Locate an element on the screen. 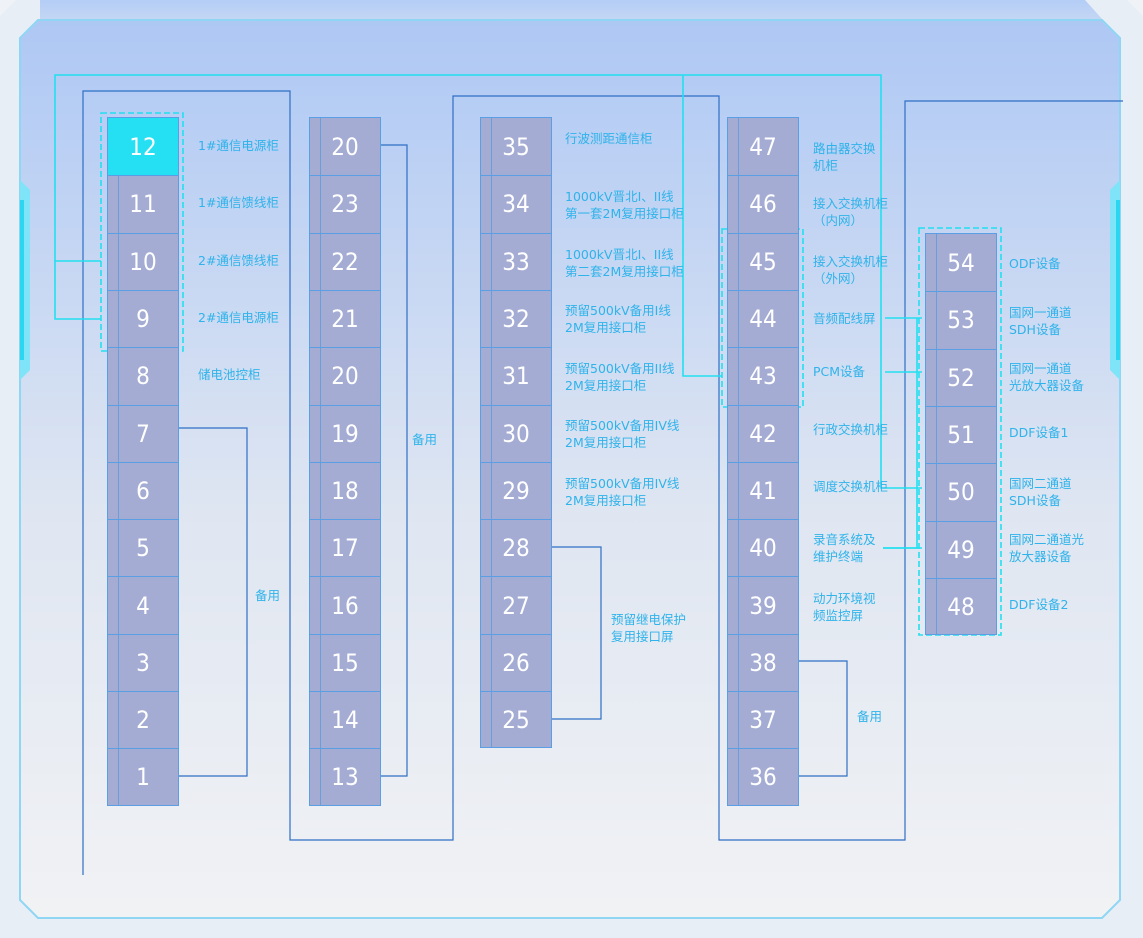 The height and width of the screenshot is (938, 1143). cabinet-column-c3: 35 34 33 32 31 30 29 28 27 26 25 is located at coordinates (516, 433).